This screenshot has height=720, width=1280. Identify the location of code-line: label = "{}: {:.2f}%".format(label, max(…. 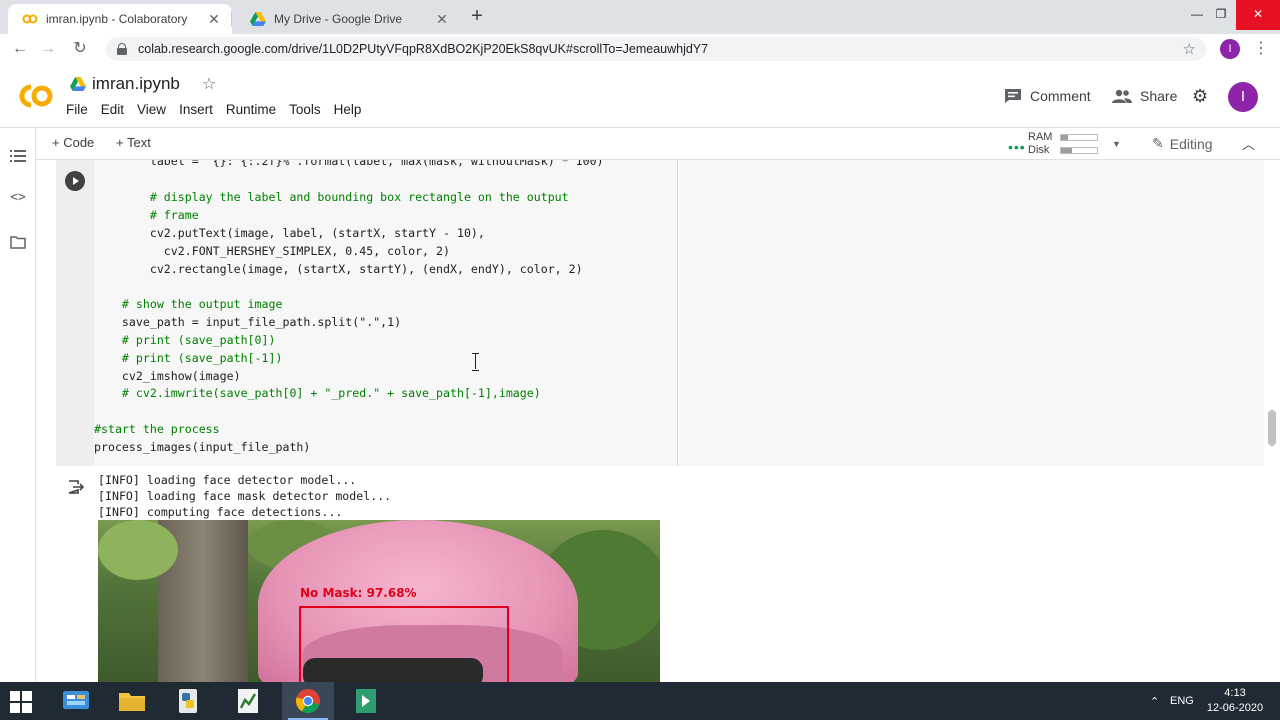
(349, 164).